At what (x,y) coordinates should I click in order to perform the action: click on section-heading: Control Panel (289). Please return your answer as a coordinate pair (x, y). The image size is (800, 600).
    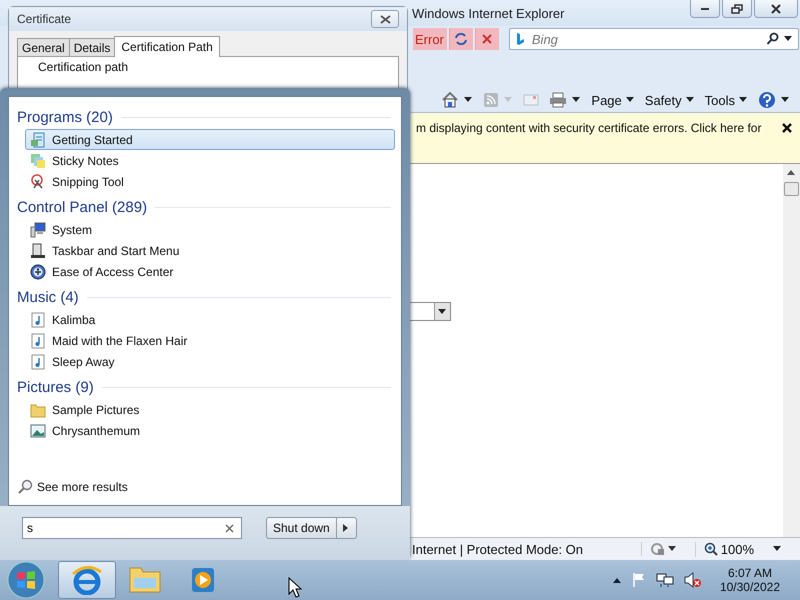
    Looking at the image, I should click on (82, 207).